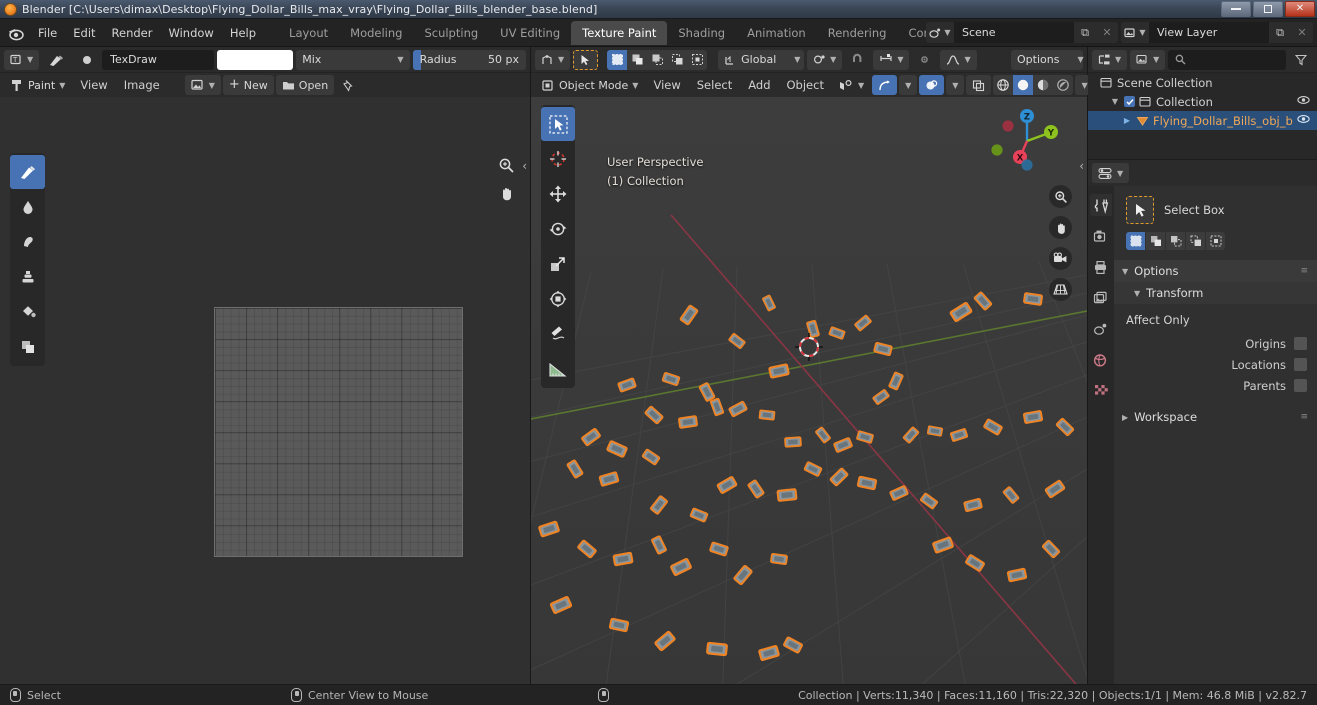 This screenshot has height=705, width=1317. What do you see at coordinates (1300, 9) in the screenshot?
I see `close-button: ✕` at bounding box center [1300, 9].